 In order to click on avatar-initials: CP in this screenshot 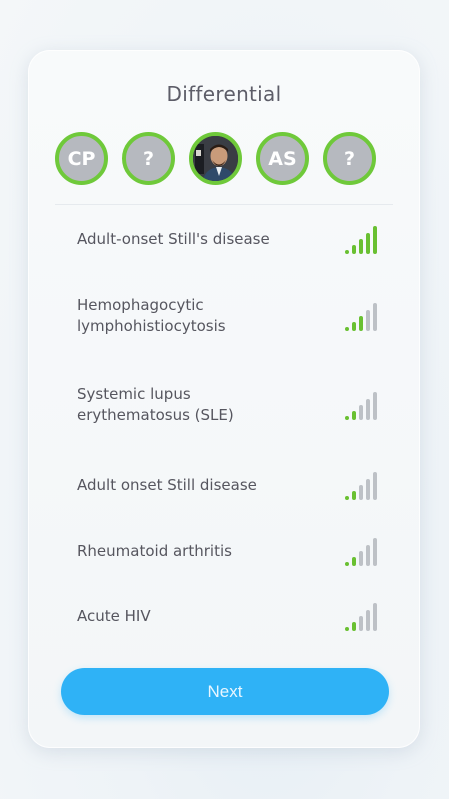, I will do `click(81, 158)`.